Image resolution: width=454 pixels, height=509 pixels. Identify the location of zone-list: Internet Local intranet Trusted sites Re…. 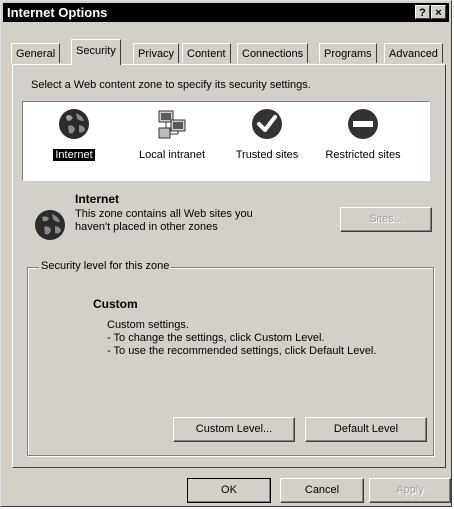
(226, 141).